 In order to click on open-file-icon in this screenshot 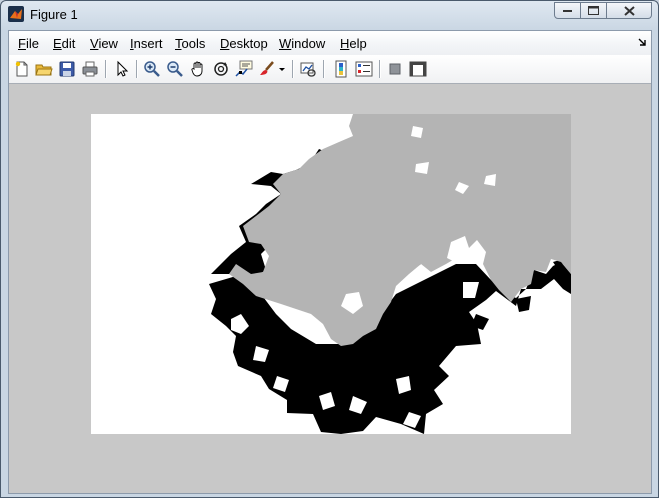, I will do `click(44, 69)`.